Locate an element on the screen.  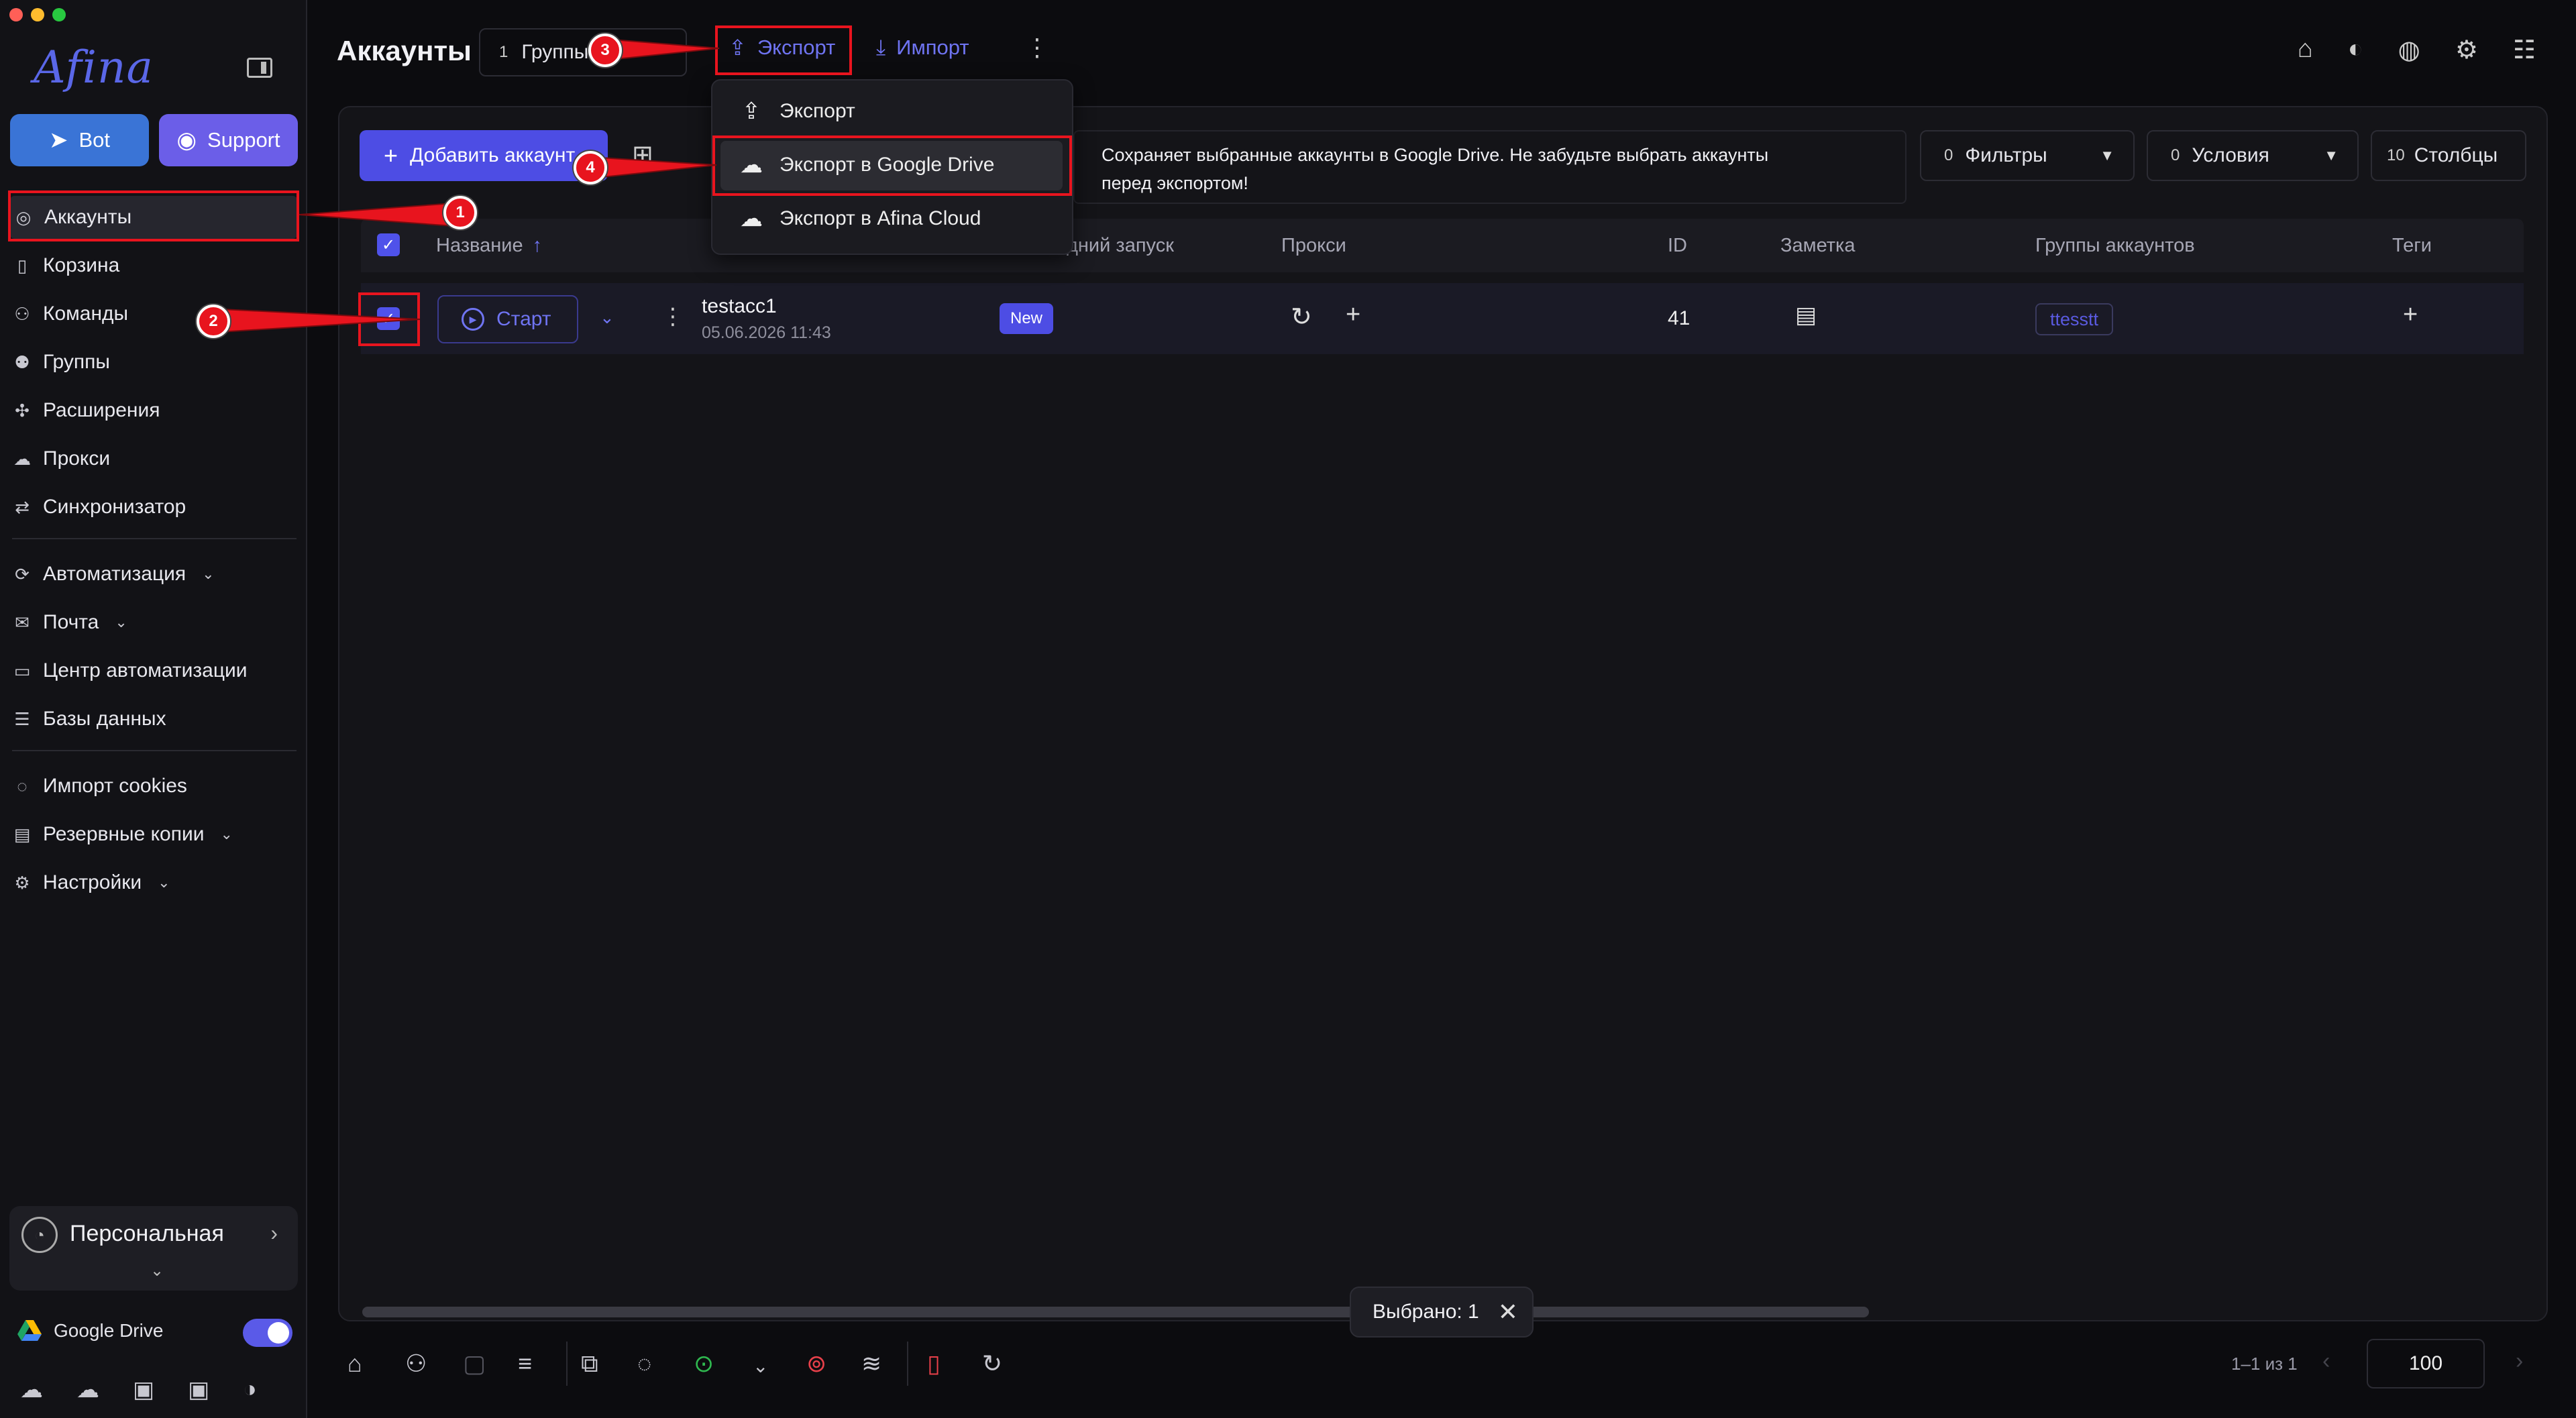
groups-select: 1 Группы is located at coordinates (583, 52).